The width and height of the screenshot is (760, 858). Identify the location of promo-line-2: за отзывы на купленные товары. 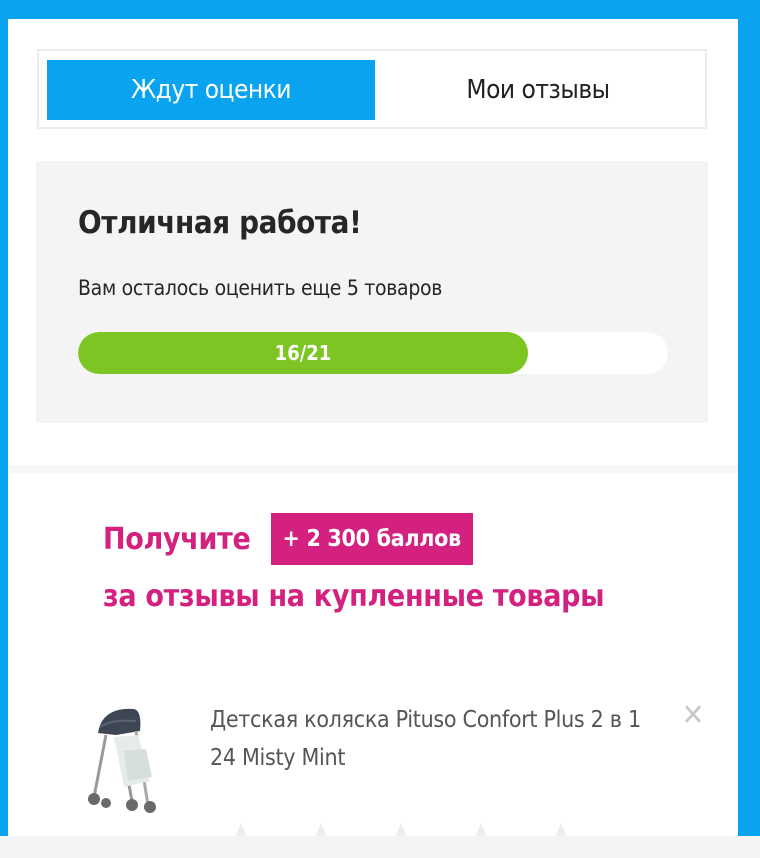
(354, 596).